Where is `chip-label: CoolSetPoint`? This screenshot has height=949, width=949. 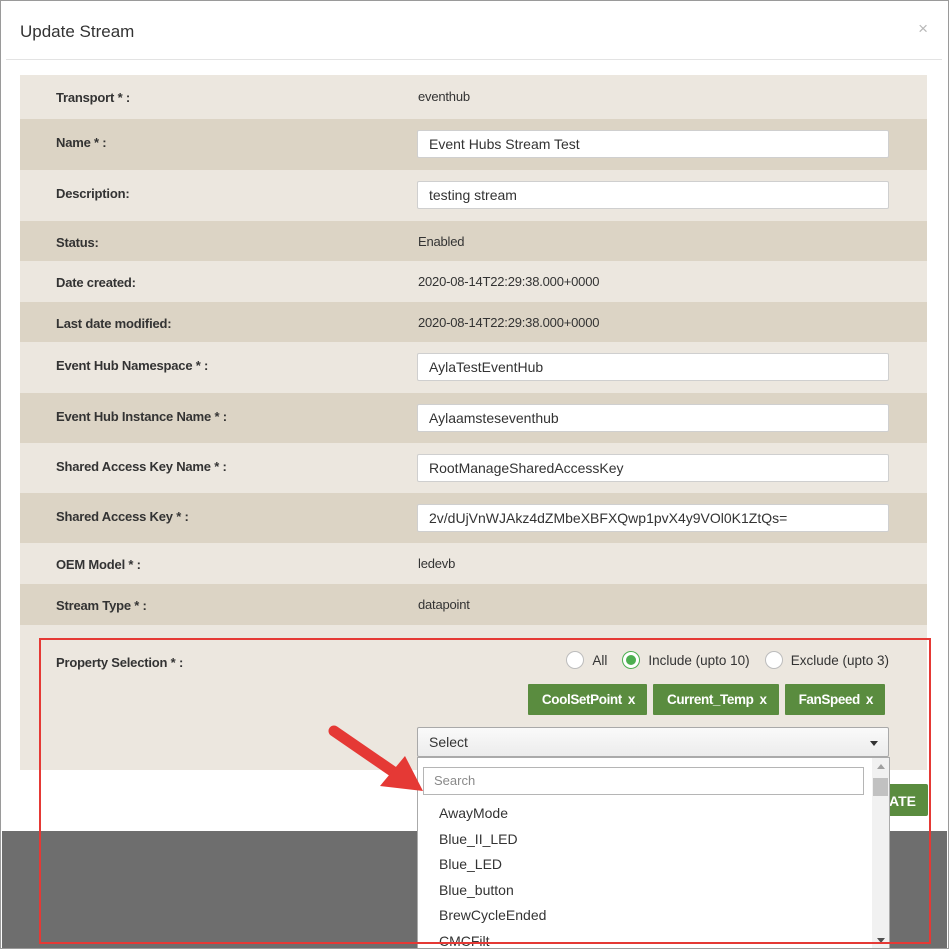
chip-label: CoolSetPoint is located at coordinates (581, 699).